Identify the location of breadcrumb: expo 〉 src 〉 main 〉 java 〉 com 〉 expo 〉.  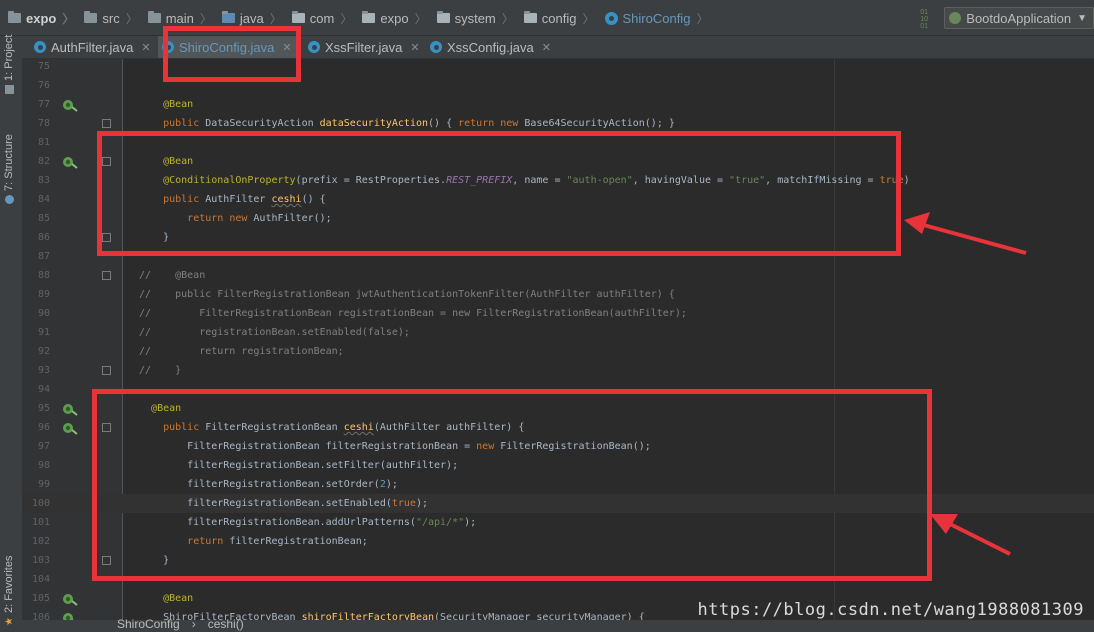
(363, 18).